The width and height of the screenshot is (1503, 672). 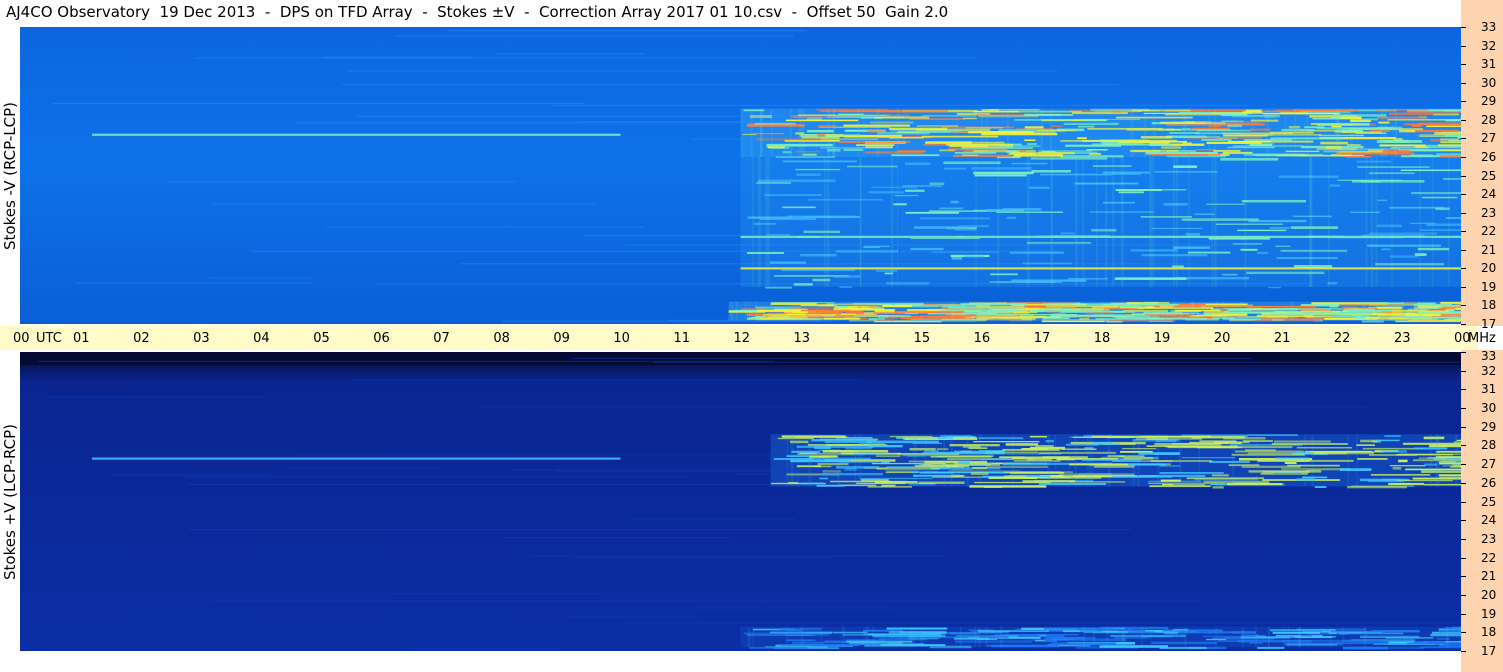 What do you see at coordinates (1042, 338) in the screenshot?
I see `time-tick-label: 17` at bounding box center [1042, 338].